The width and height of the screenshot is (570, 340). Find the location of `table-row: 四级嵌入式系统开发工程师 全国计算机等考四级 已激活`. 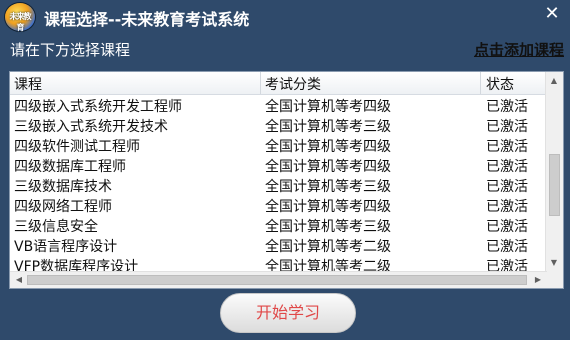

table-row: 四级嵌入式系统开发工程师 全国计算机等考四级 已激活 is located at coordinates (279, 105).